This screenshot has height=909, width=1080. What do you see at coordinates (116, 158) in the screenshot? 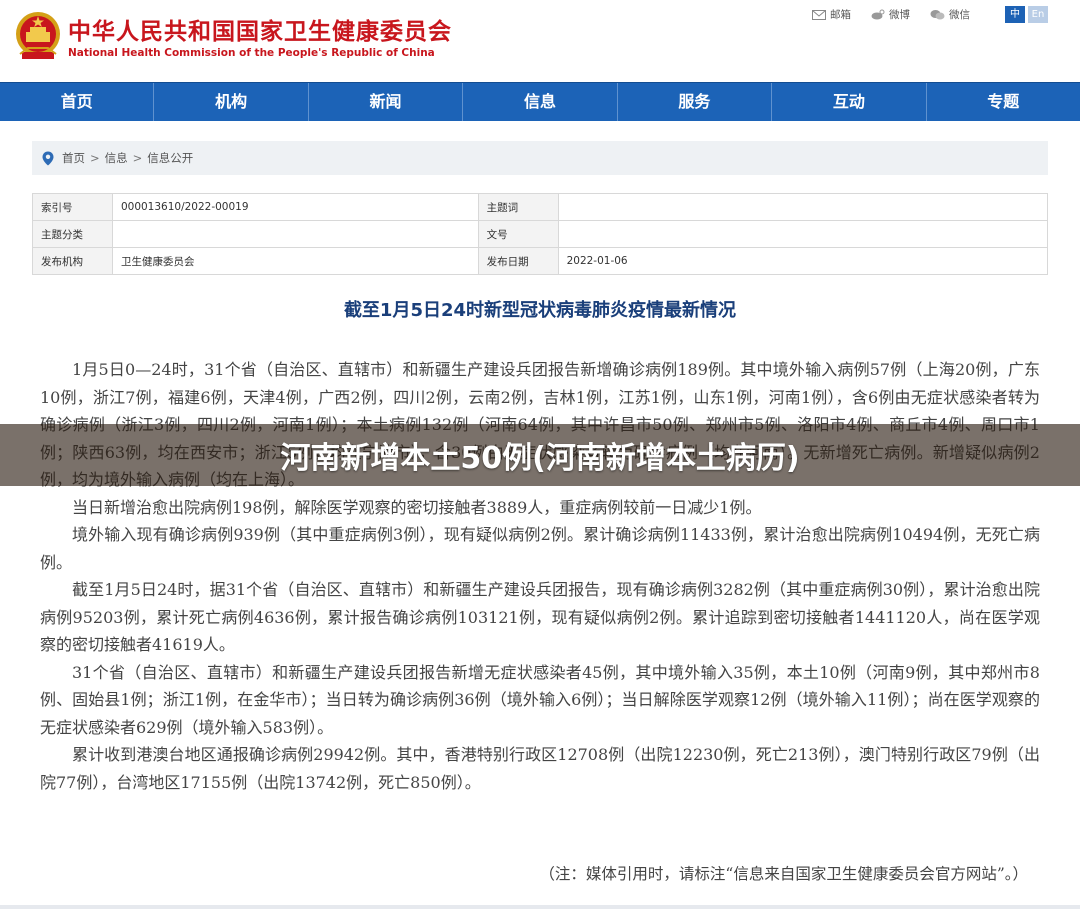
I see `breadcrumb-information: 信息` at bounding box center [116, 158].